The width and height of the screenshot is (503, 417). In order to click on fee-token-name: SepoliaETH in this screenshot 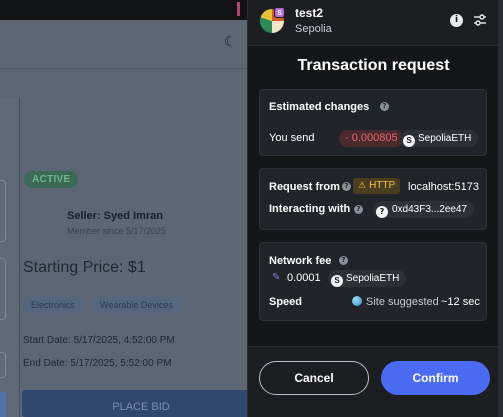, I will do `click(373, 278)`.